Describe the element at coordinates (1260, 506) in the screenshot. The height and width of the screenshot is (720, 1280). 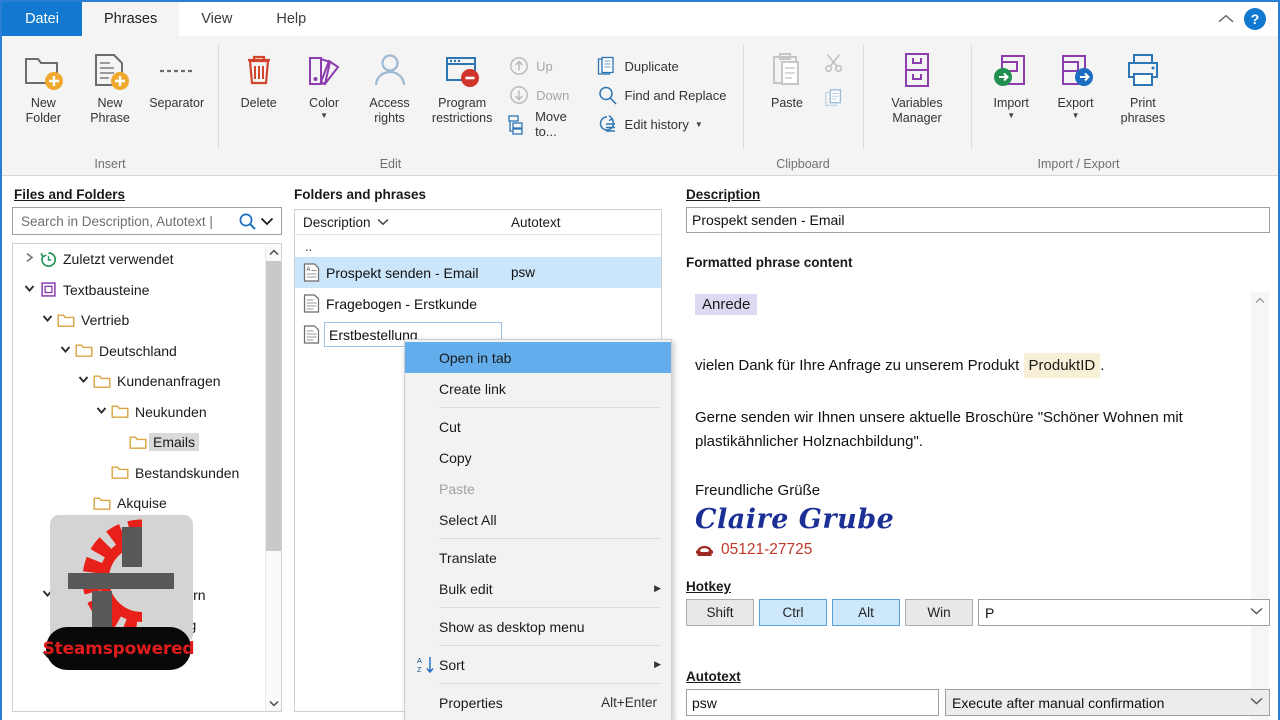
I see `content-scrollbar` at that location.